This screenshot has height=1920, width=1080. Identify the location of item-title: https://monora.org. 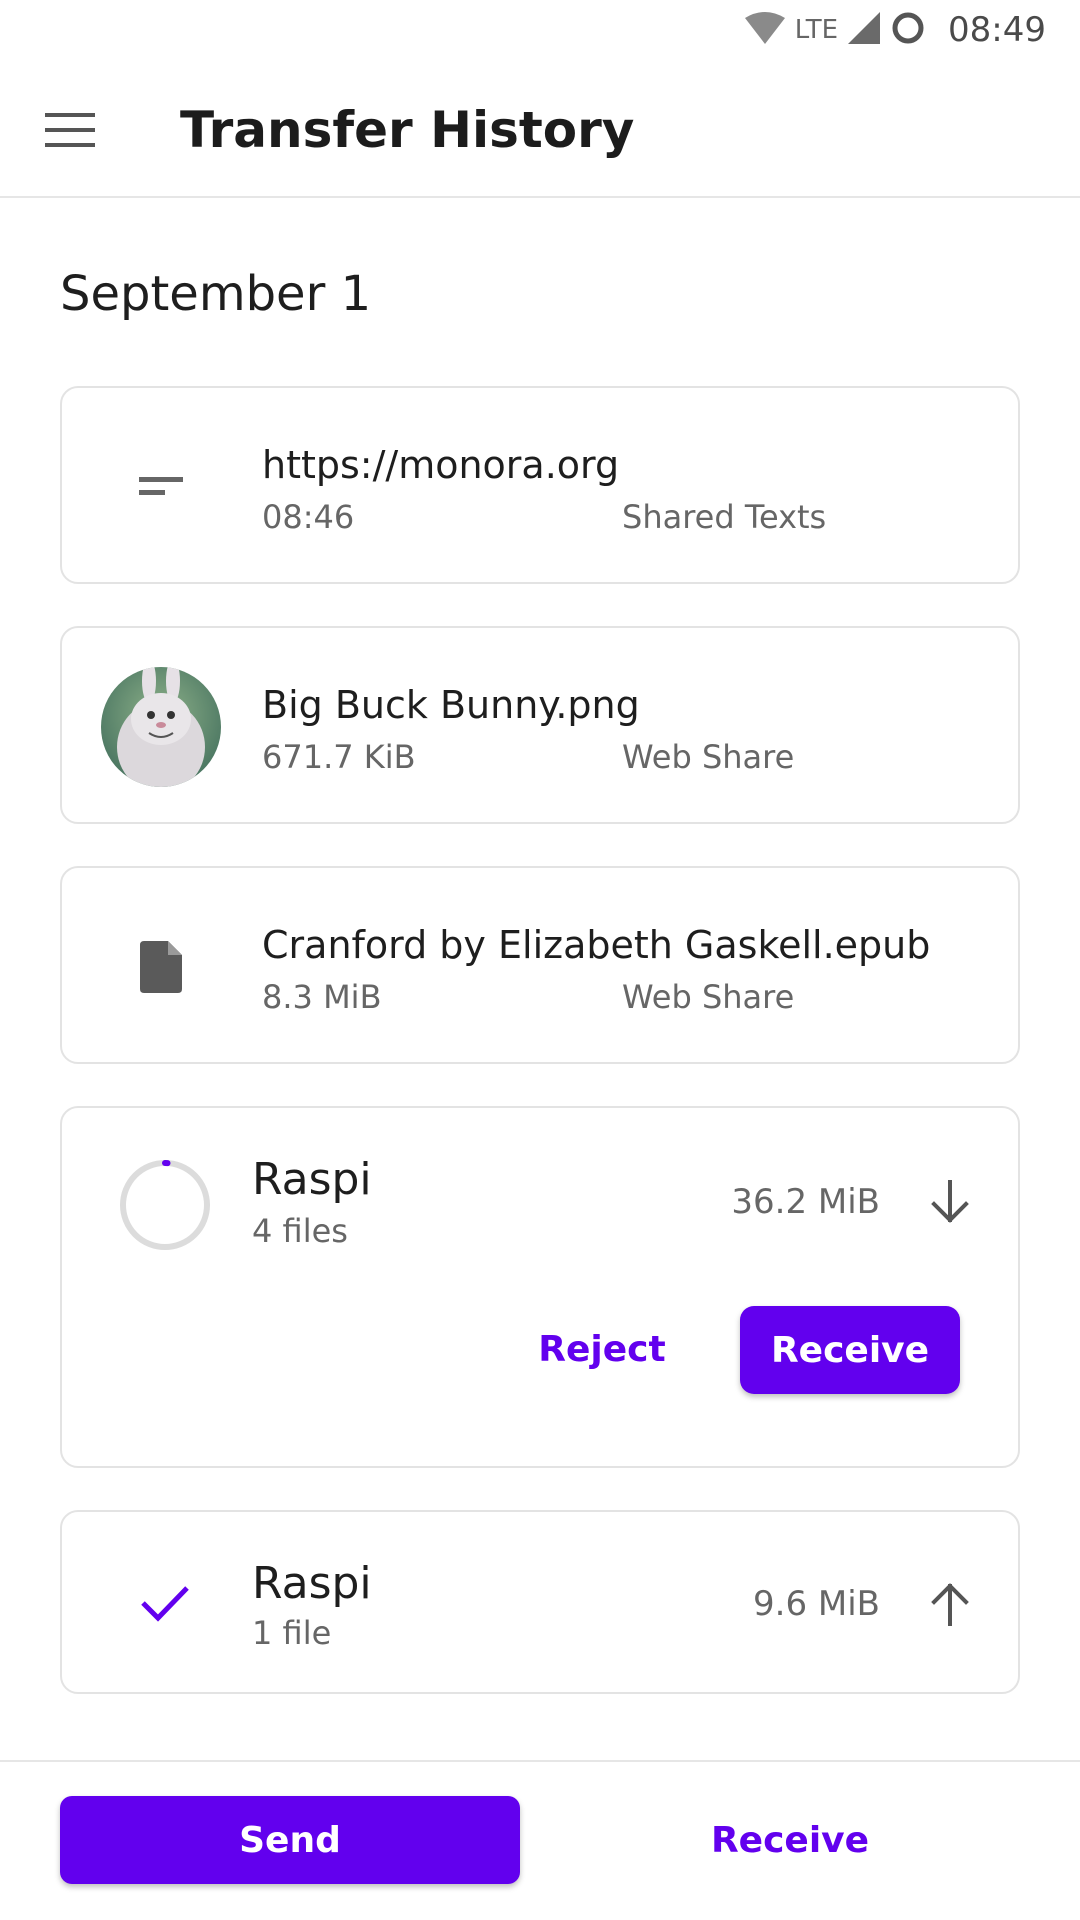
(441, 465).